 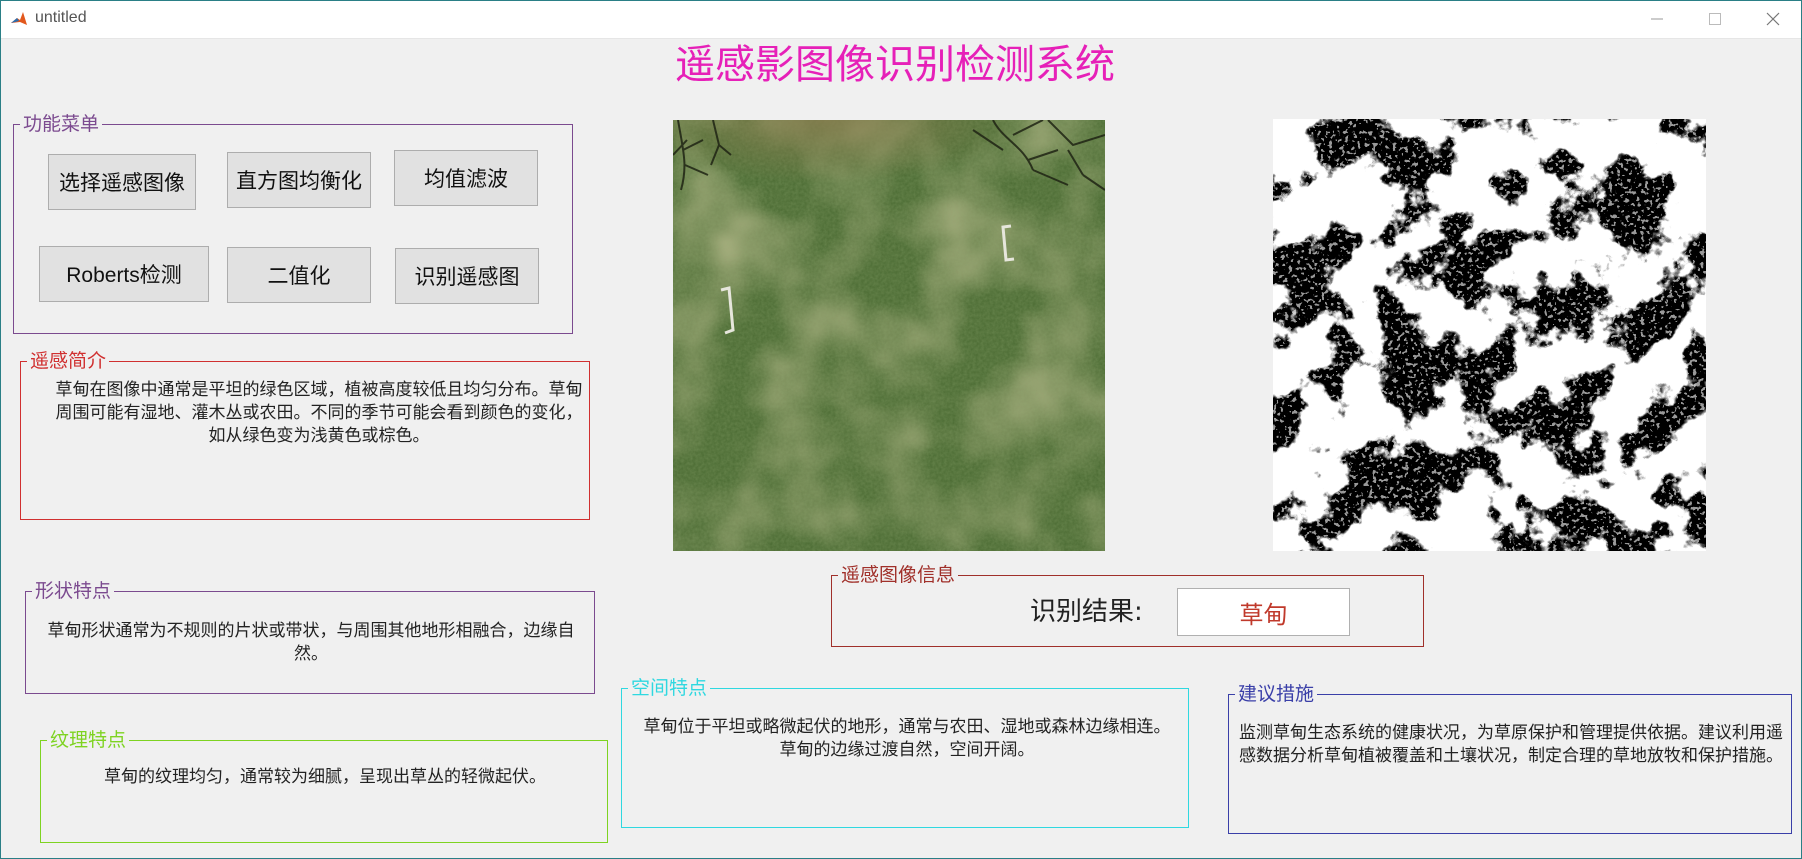 What do you see at coordinates (68, 361) in the screenshot?
I see `intro-panel-title: 遥感简介` at bounding box center [68, 361].